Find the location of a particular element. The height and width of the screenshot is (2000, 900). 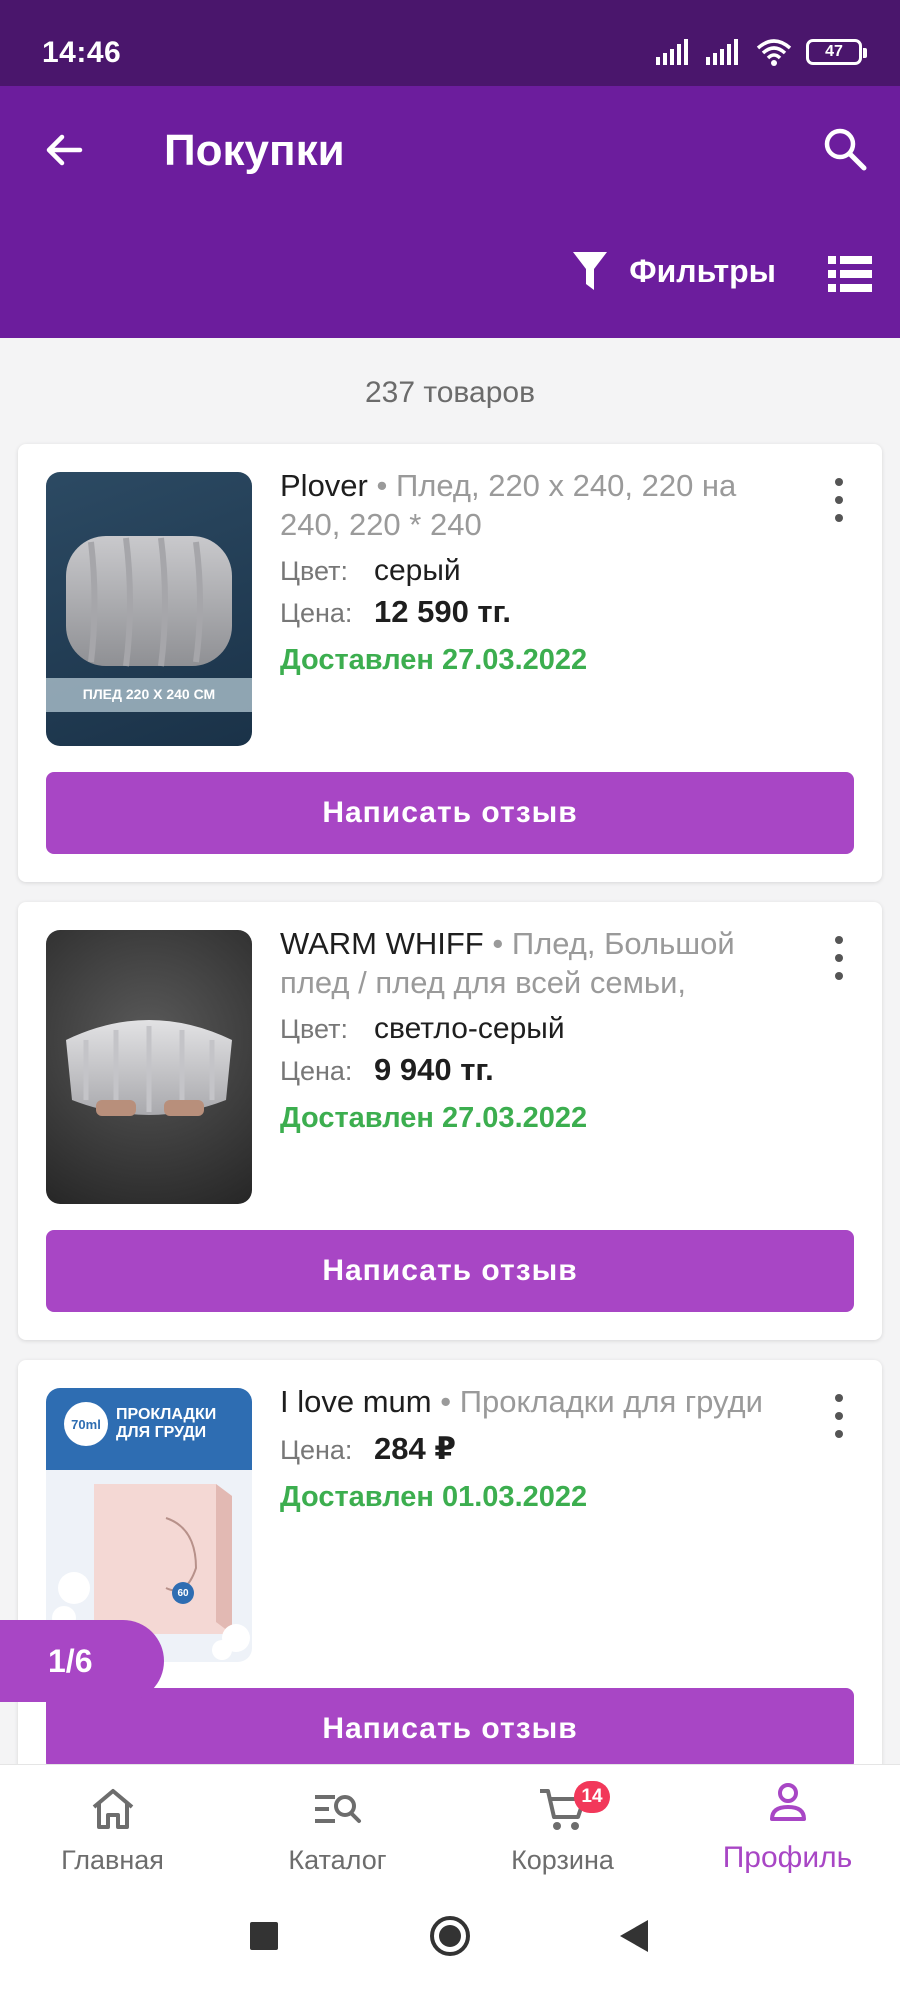

filters-button: Фильтры is located at coordinates (673, 271).